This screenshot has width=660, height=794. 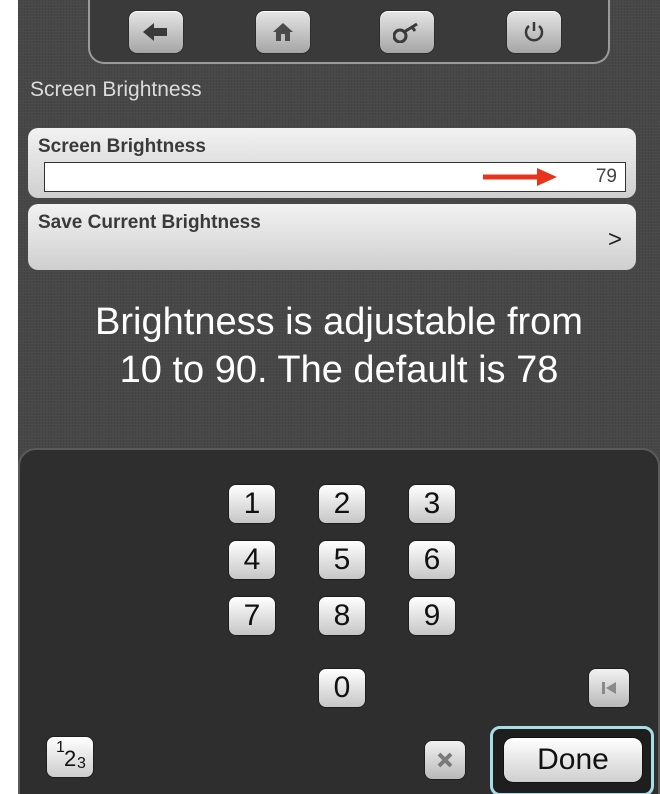 I want to click on power-icon, so click(x=534, y=32).